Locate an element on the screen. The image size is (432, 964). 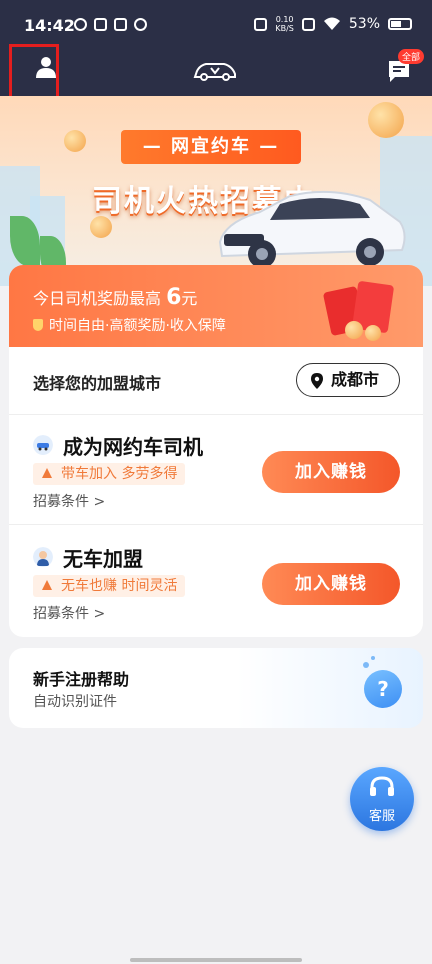
city-value: 成都市 is located at coordinates (355, 379).